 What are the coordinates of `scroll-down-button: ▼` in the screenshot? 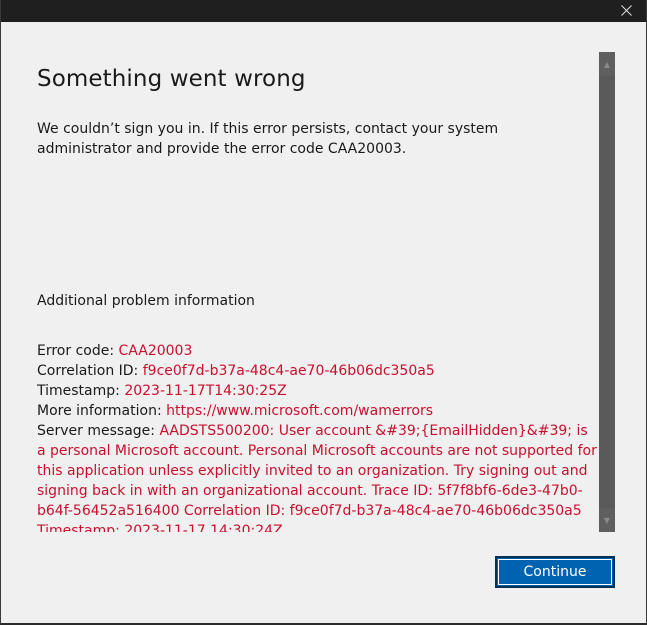 It's located at (607, 520).